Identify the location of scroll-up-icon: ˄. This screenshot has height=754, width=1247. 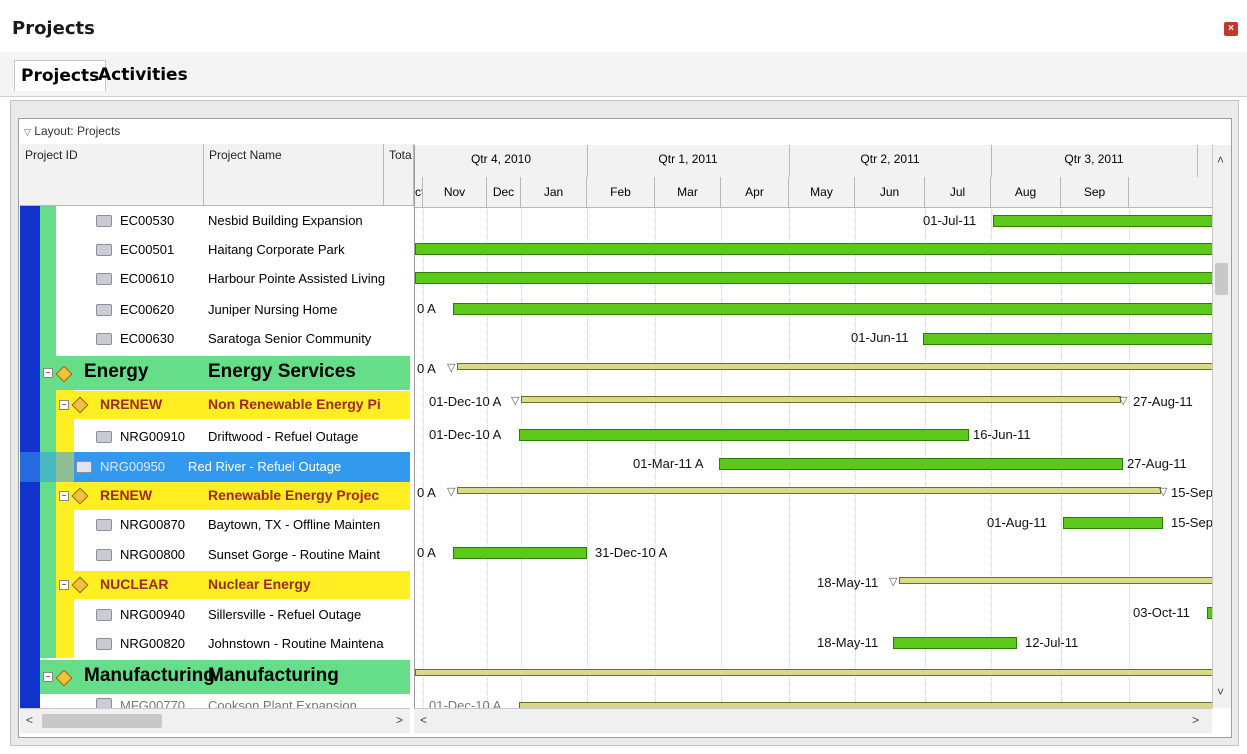
(1220, 160).